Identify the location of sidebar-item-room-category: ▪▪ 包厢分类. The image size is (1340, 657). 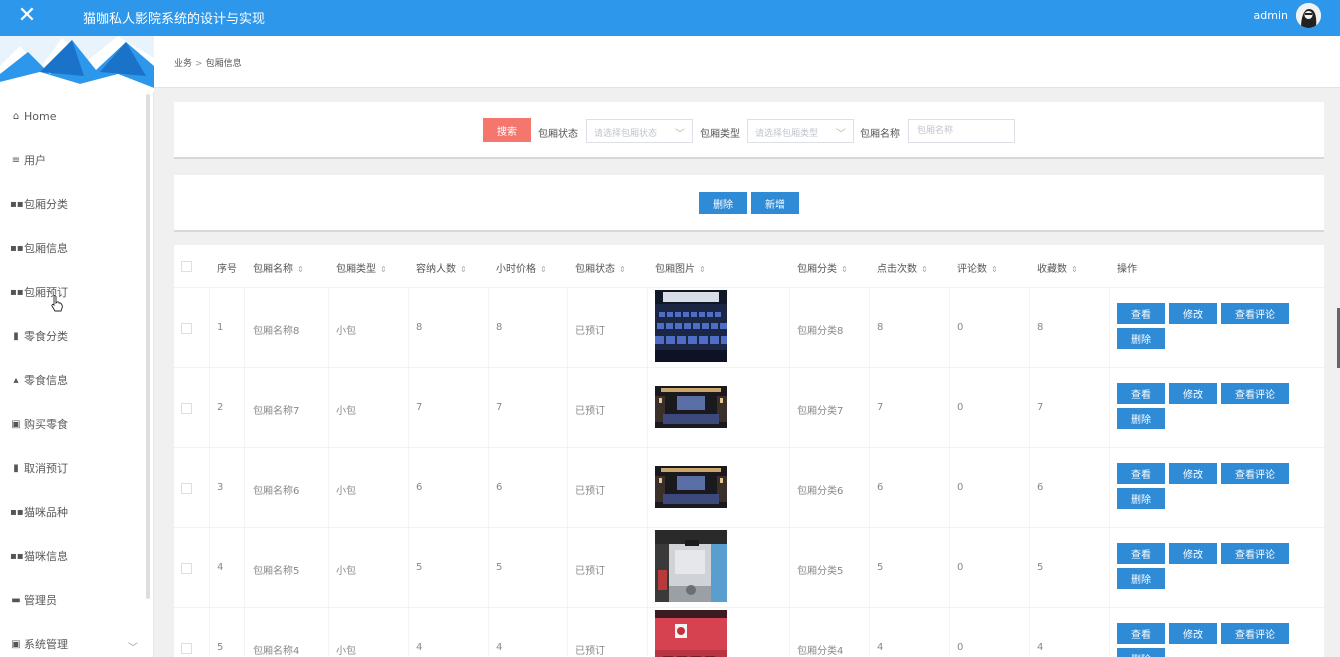
(39, 204).